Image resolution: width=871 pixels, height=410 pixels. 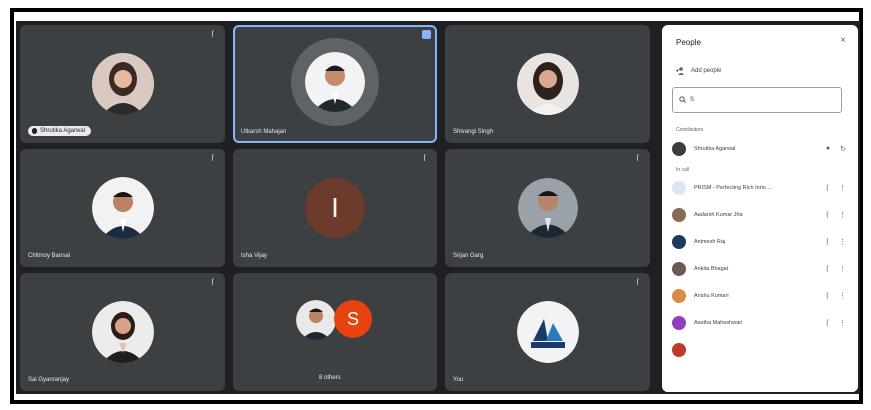 I want to click on search-people-input: S, so click(x=757, y=100).